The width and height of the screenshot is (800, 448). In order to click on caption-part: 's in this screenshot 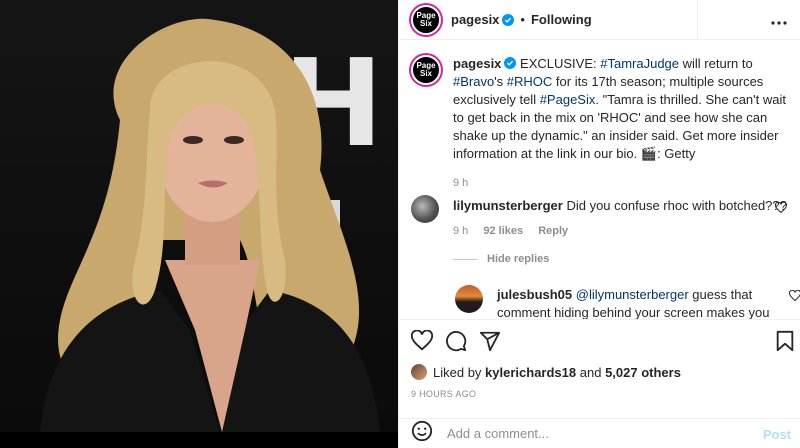, I will do `click(500, 81)`.